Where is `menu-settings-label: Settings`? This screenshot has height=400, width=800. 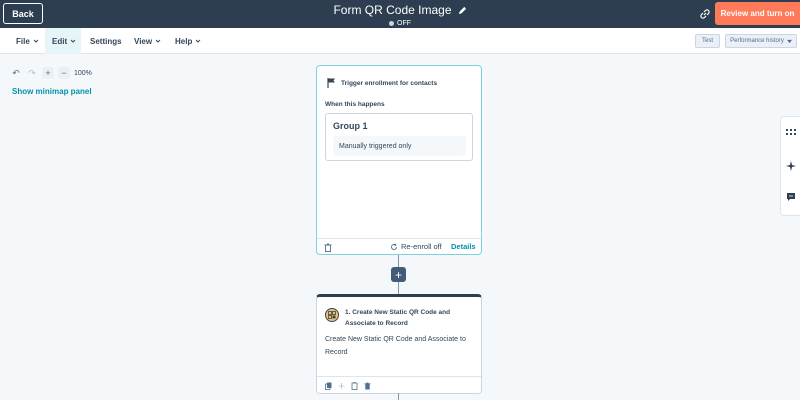
menu-settings-label: Settings is located at coordinates (106, 41).